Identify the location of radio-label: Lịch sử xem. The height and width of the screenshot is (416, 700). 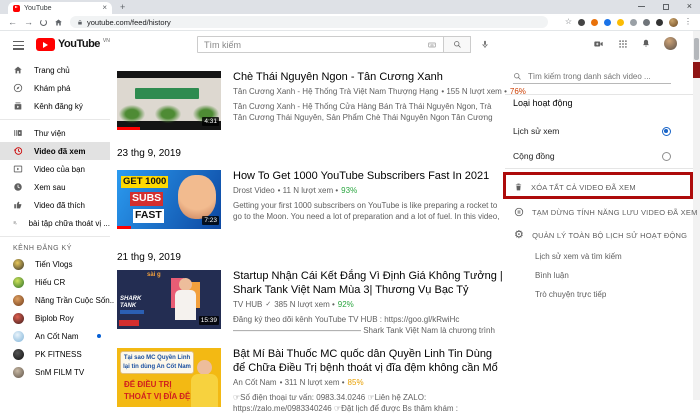
(536, 131).